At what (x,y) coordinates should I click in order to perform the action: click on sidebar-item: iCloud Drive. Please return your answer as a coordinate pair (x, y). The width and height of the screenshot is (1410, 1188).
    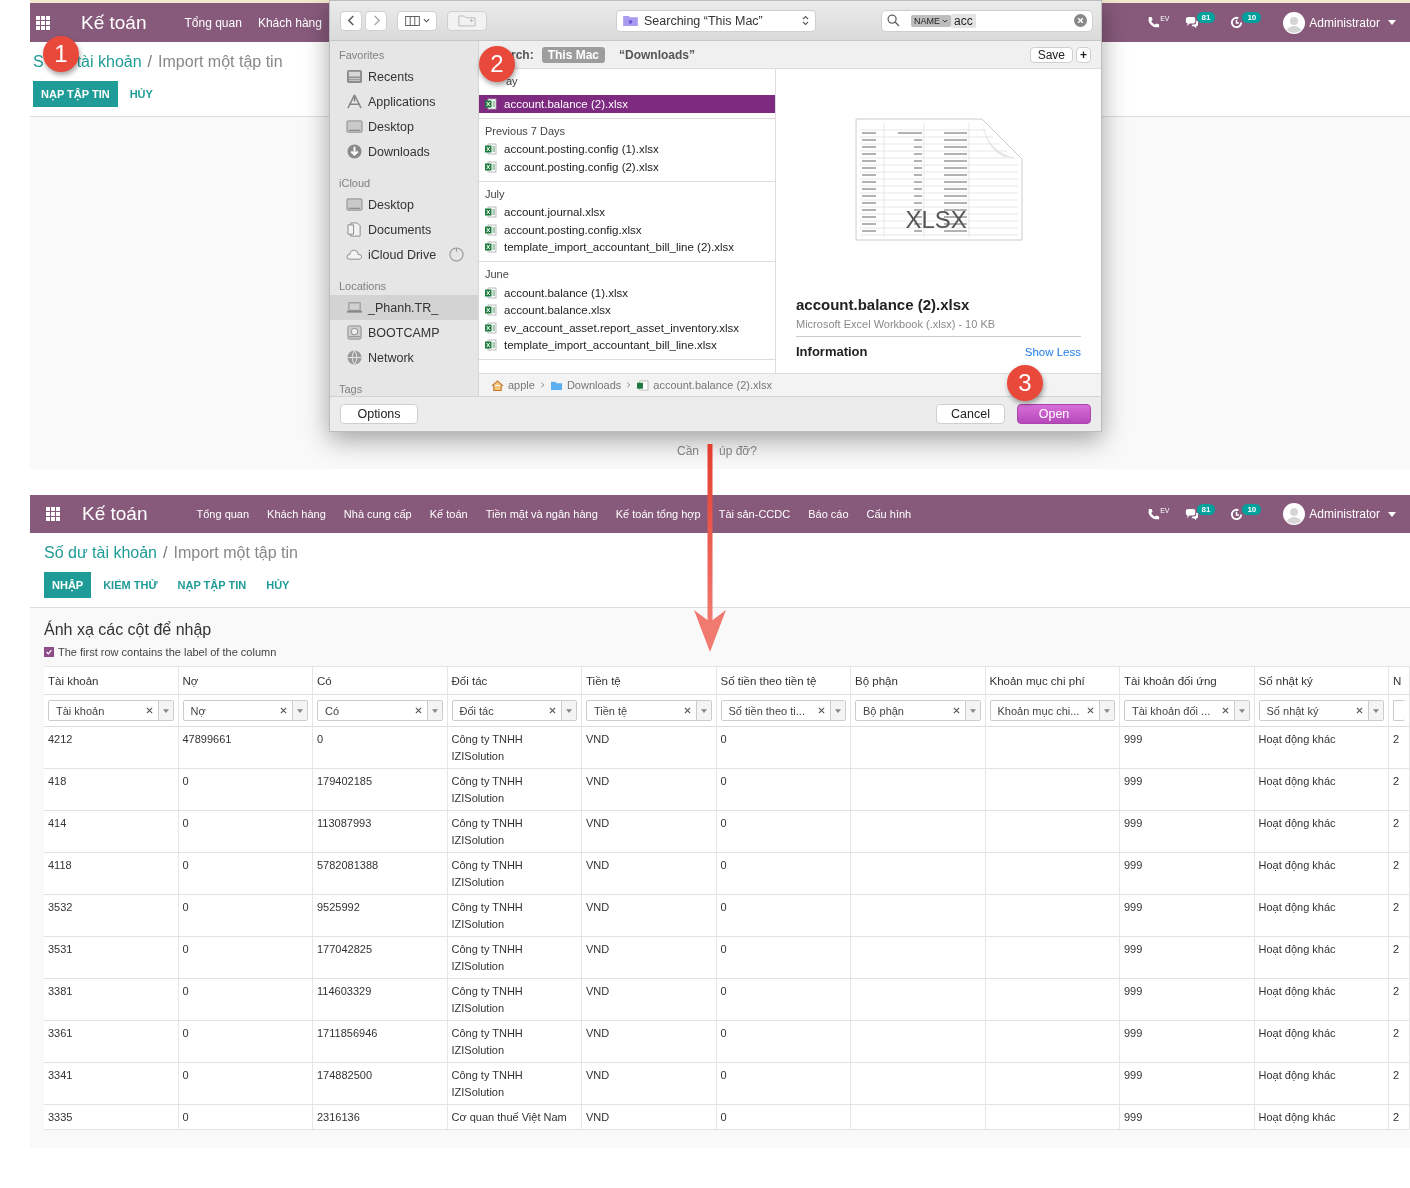
    Looking at the image, I should click on (404, 254).